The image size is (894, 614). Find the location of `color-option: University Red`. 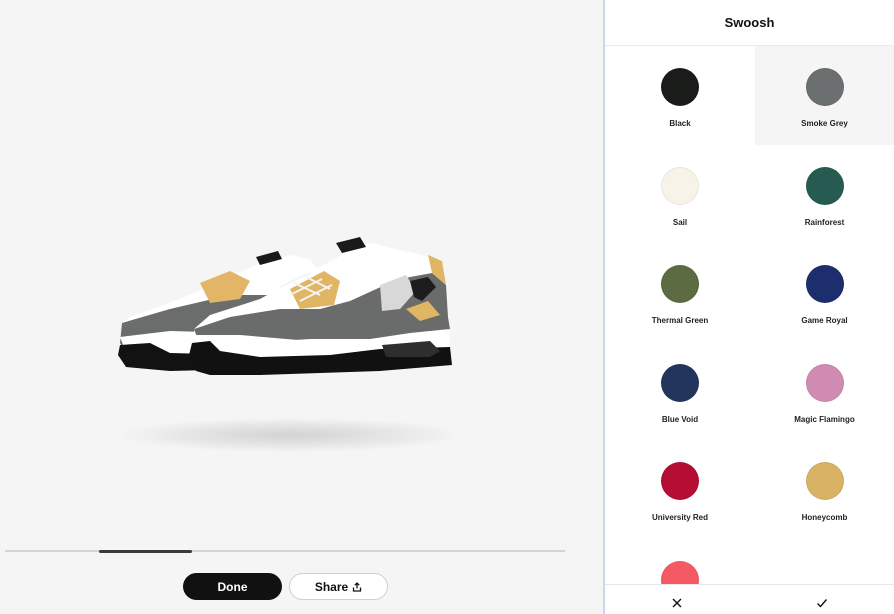

color-option: University Red is located at coordinates (680, 489).